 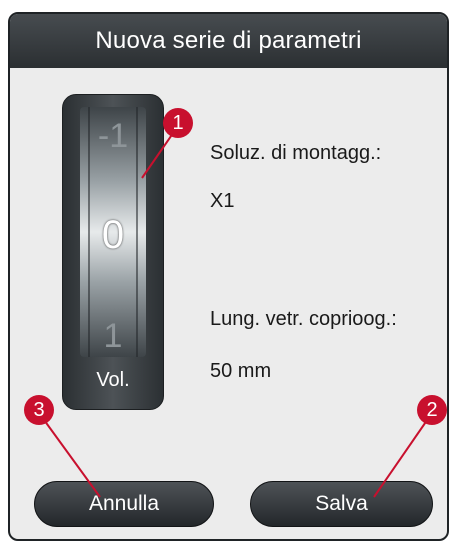 What do you see at coordinates (178, 123) in the screenshot?
I see `callout-1: 1` at bounding box center [178, 123].